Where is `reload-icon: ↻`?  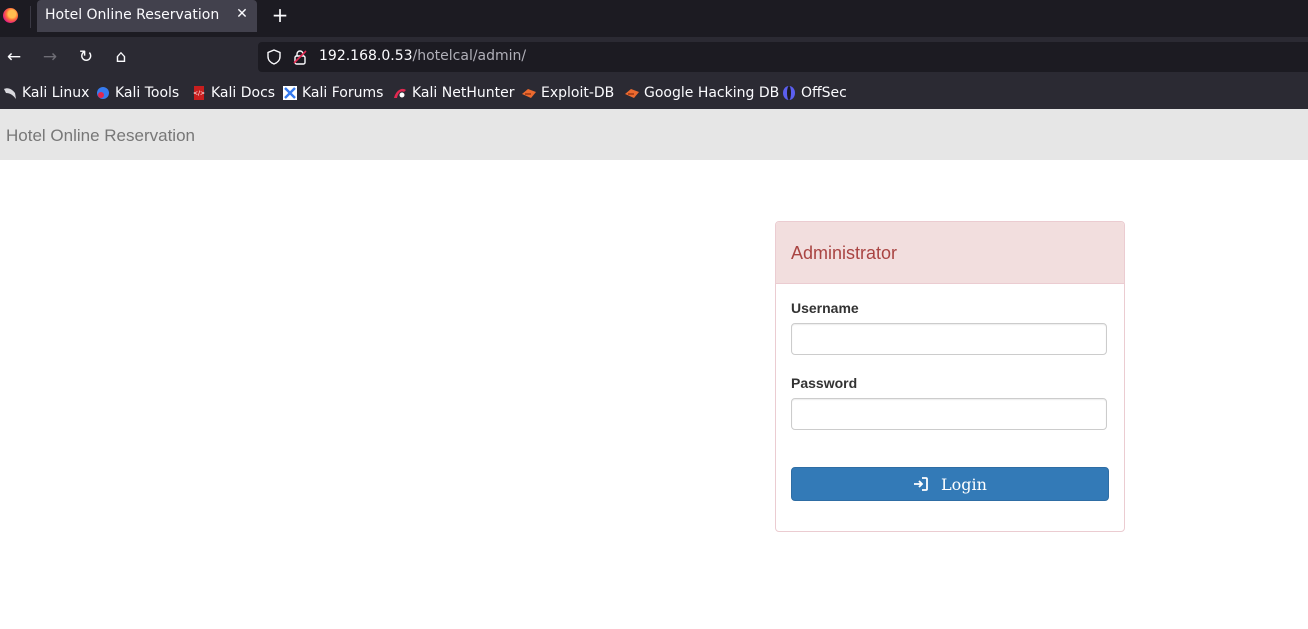 reload-icon: ↻ is located at coordinates (86, 57).